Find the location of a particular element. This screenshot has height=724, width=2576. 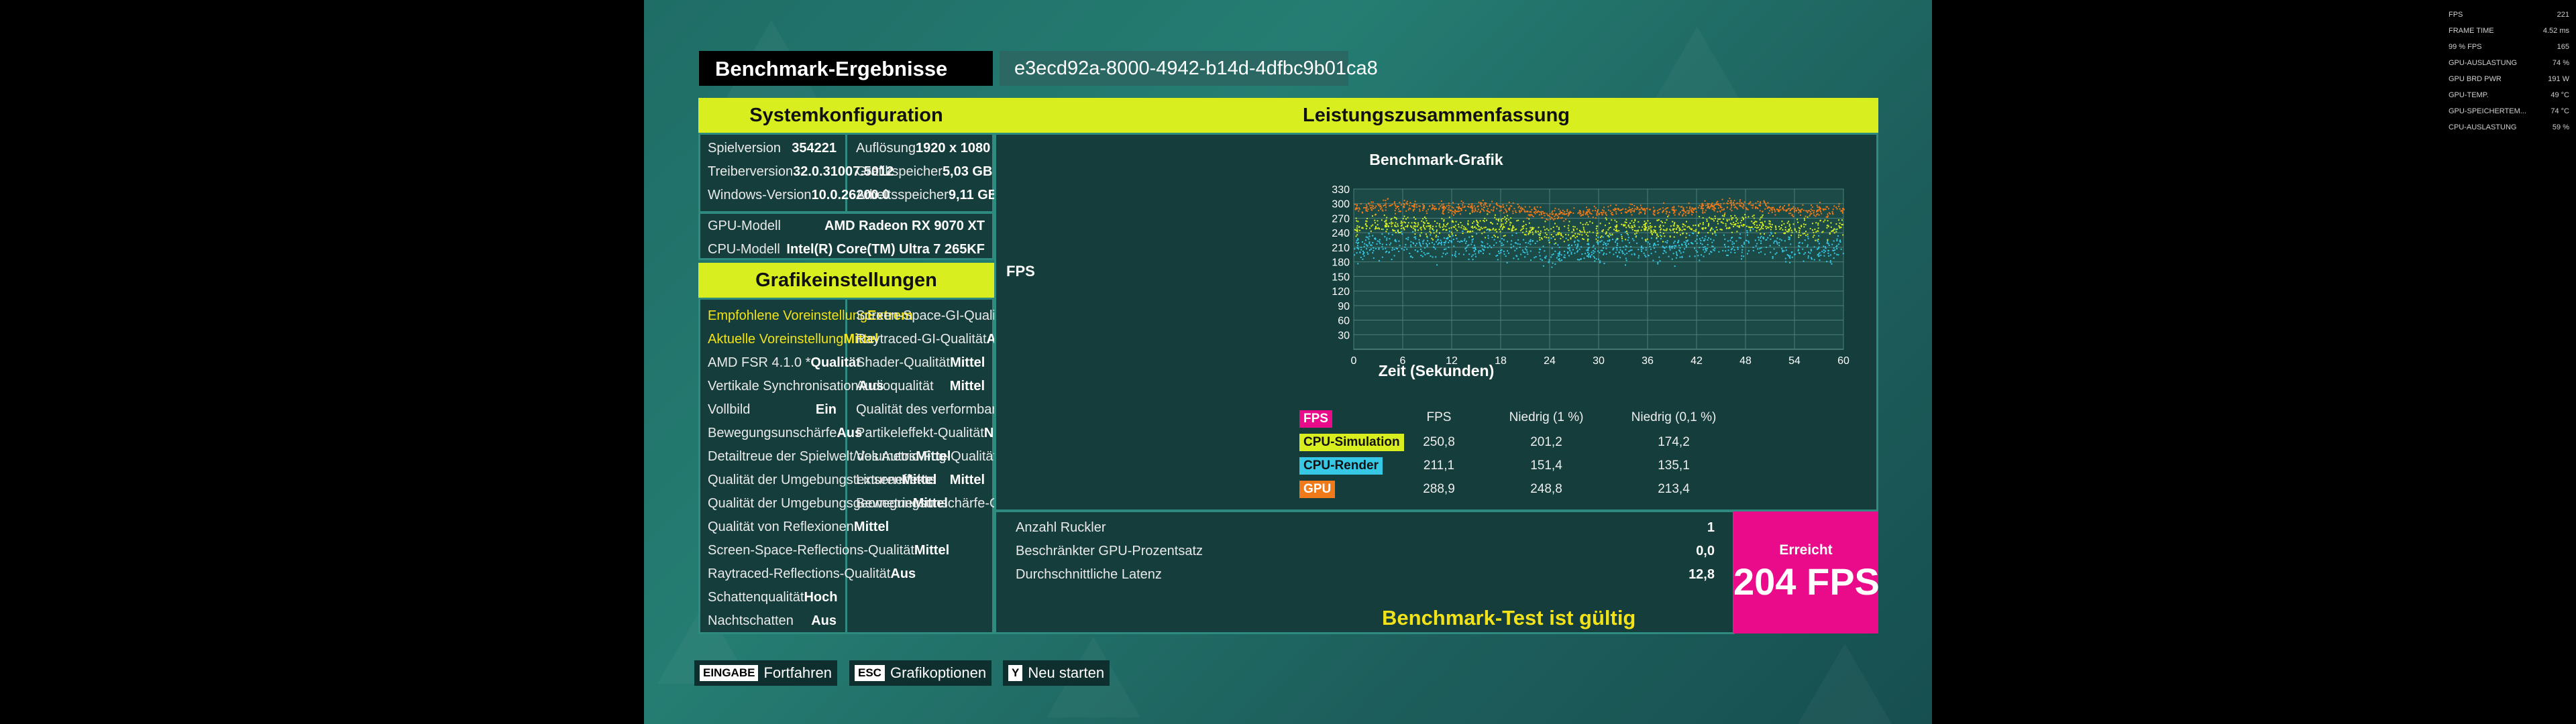

restart-button: Y Neu starten is located at coordinates (1056, 673).